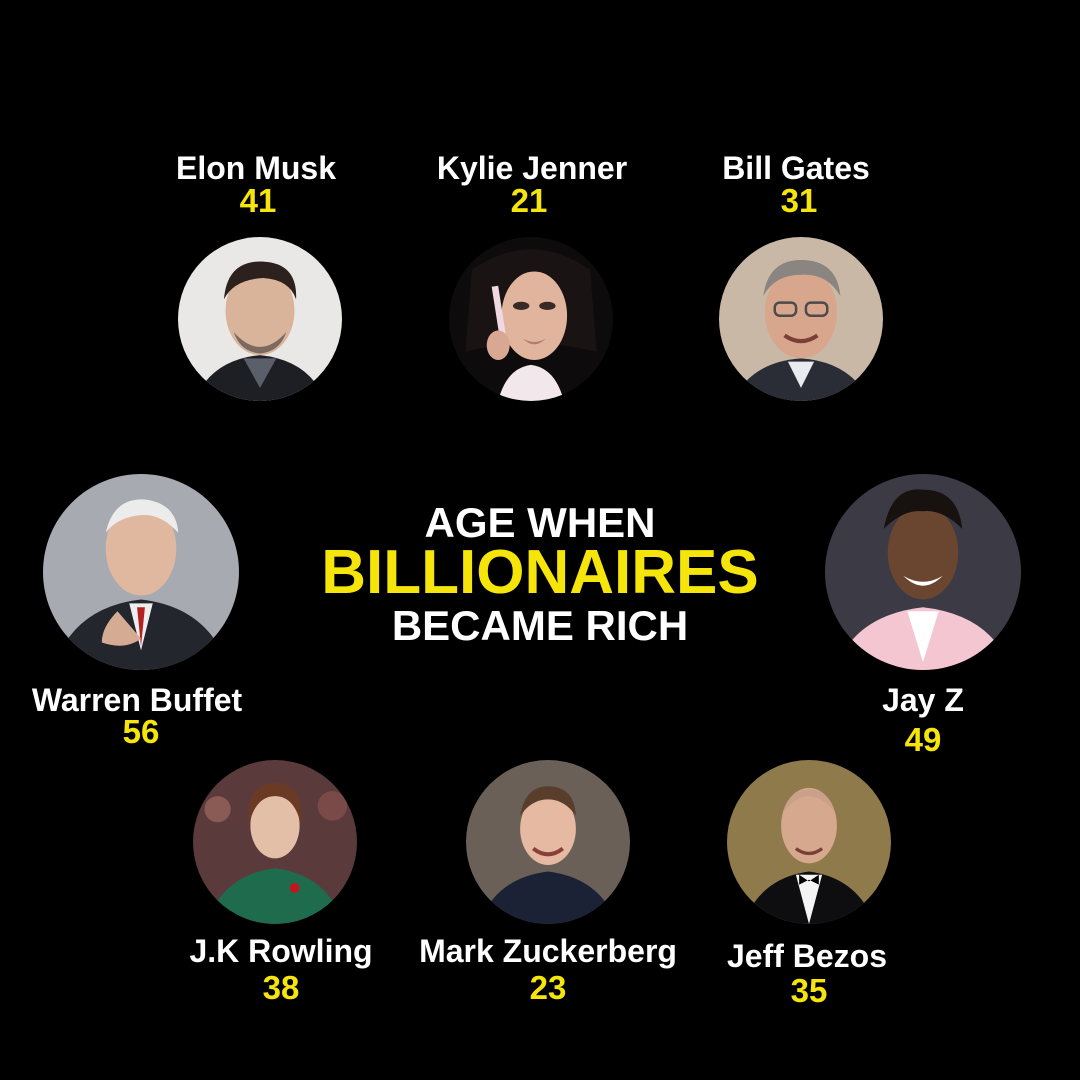 This screenshot has width=1080, height=1080. I want to click on portrait-kylie-jenner, so click(531, 319).